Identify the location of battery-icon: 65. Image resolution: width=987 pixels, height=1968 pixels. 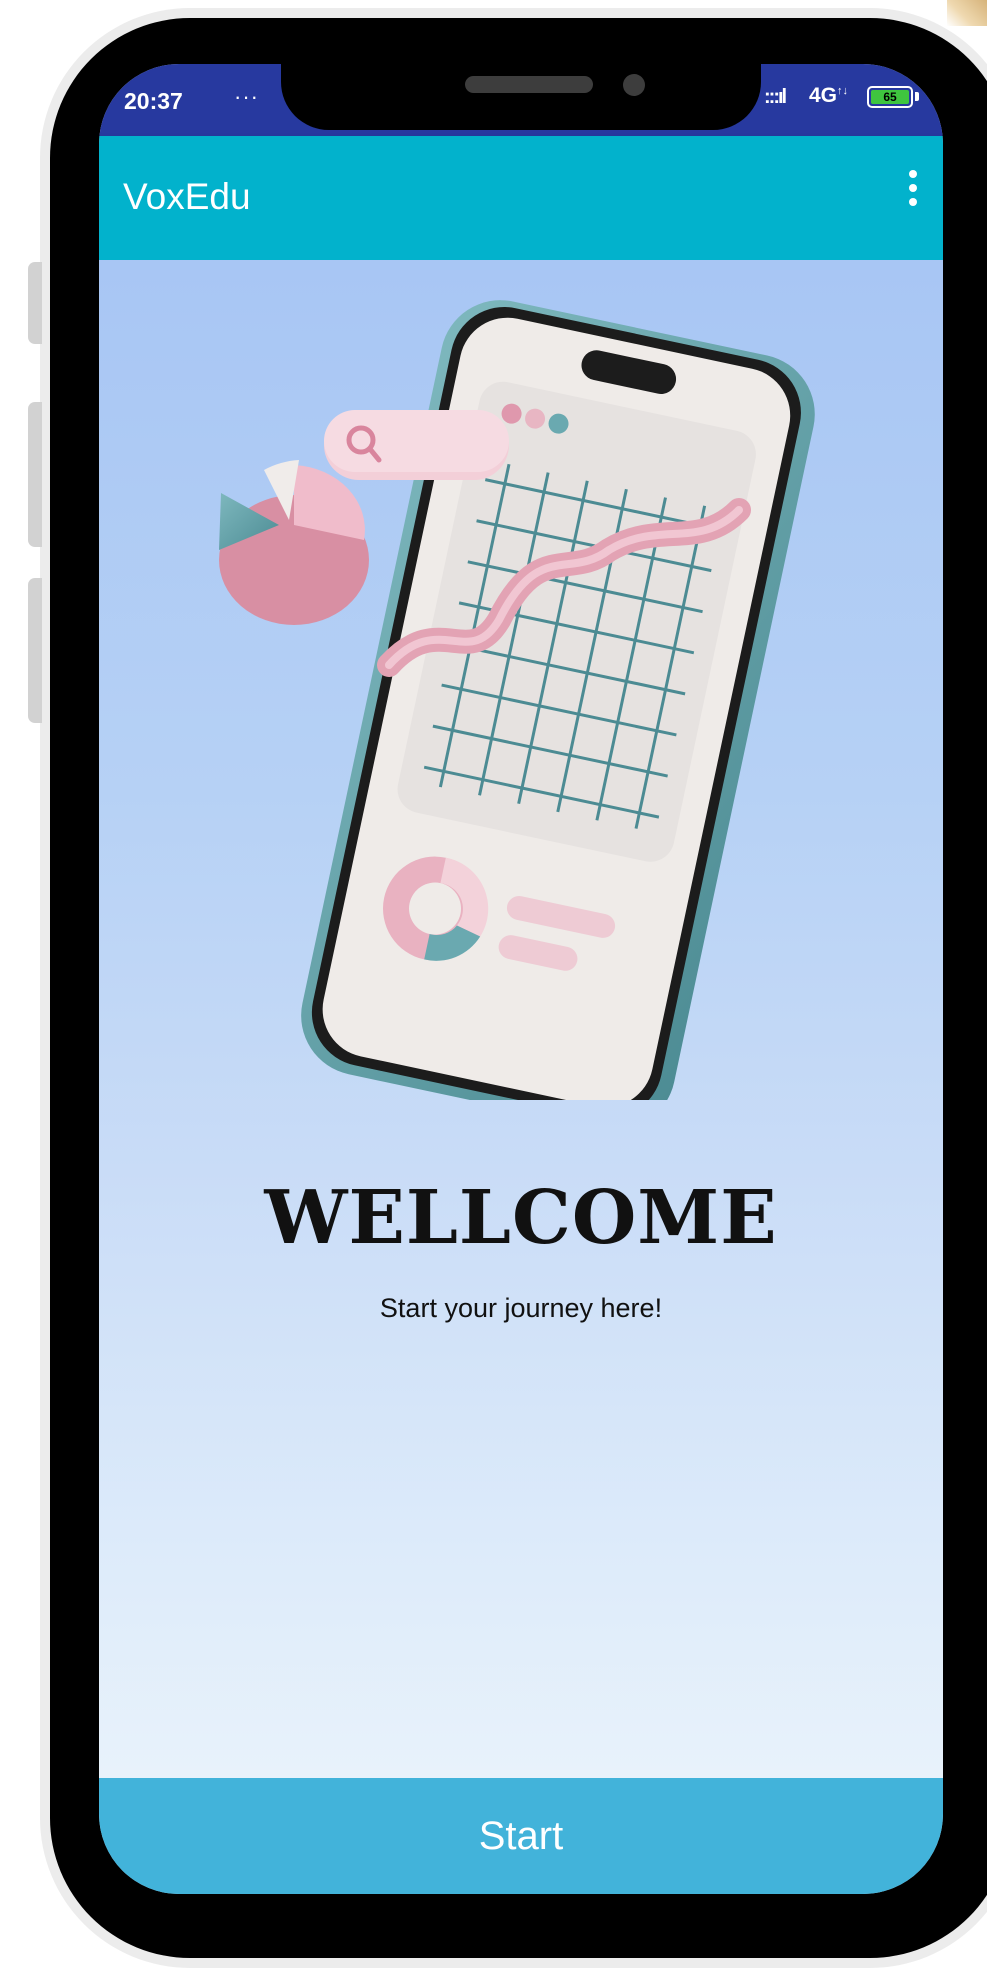
(890, 97).